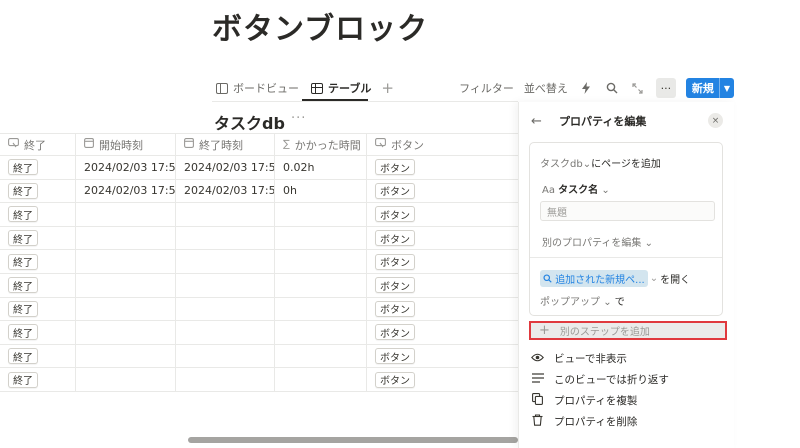 This screenshot has width=800, height=448. Describe the element at coordinates (628, 330) in the screenshot. I see `add-step-button: + 別のステップを追加` at that location.